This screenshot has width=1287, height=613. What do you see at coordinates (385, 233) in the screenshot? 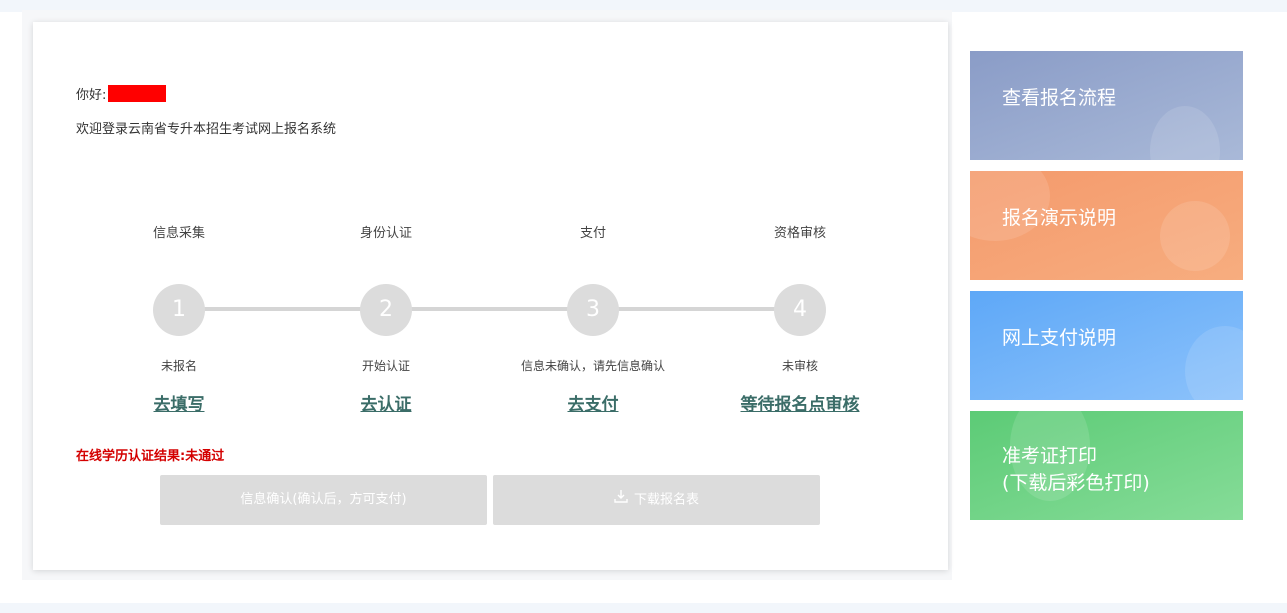
I see `step-title-2: 身份认证` at bounding box center [385, 233].